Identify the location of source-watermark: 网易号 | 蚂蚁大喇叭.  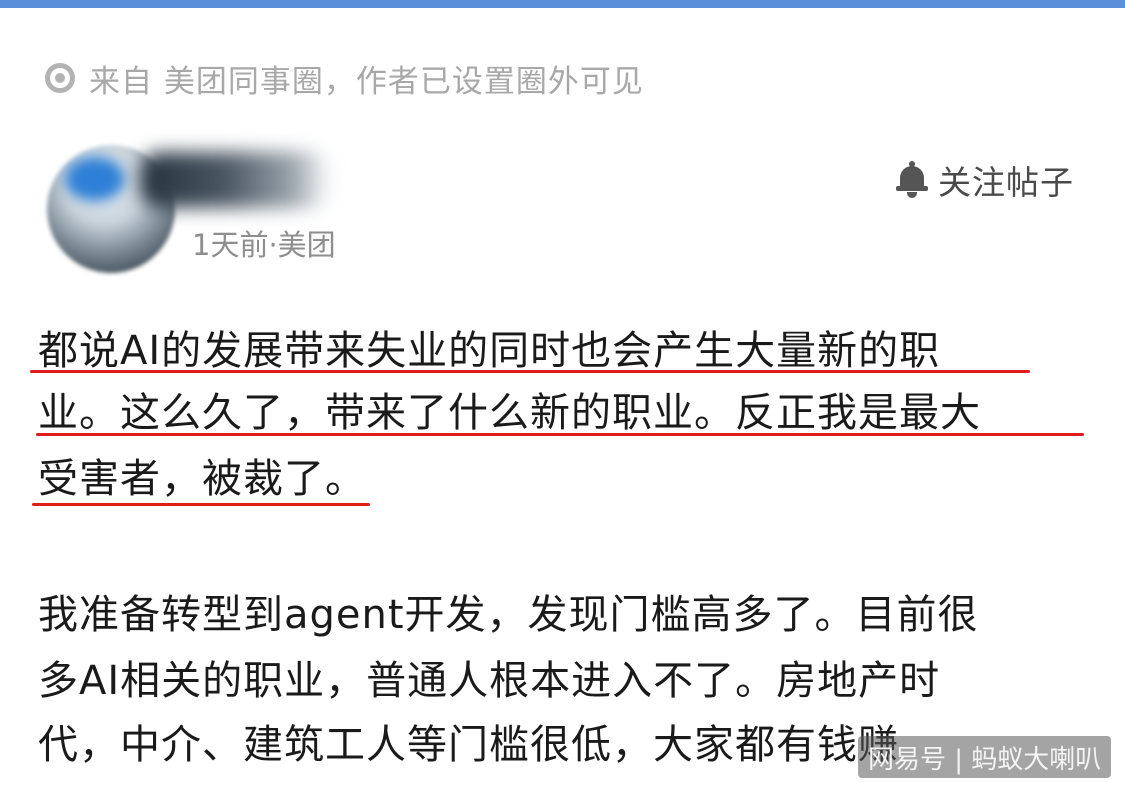
(985, 757).